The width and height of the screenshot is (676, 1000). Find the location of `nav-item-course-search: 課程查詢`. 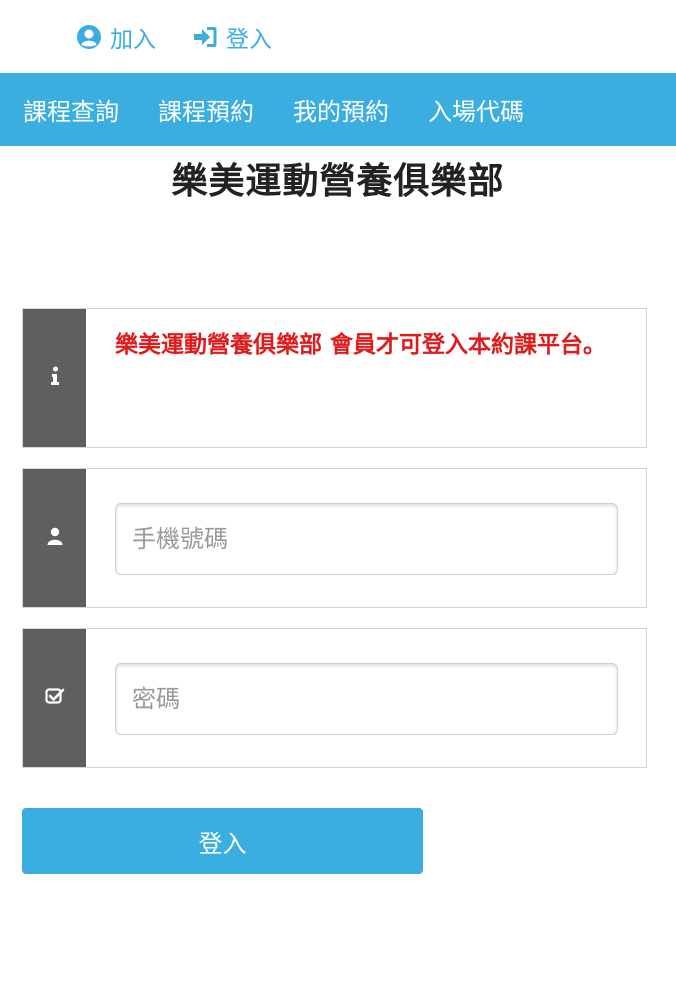

nav-item-course-search: 課程查詢 is located at coordinates (59, 109).